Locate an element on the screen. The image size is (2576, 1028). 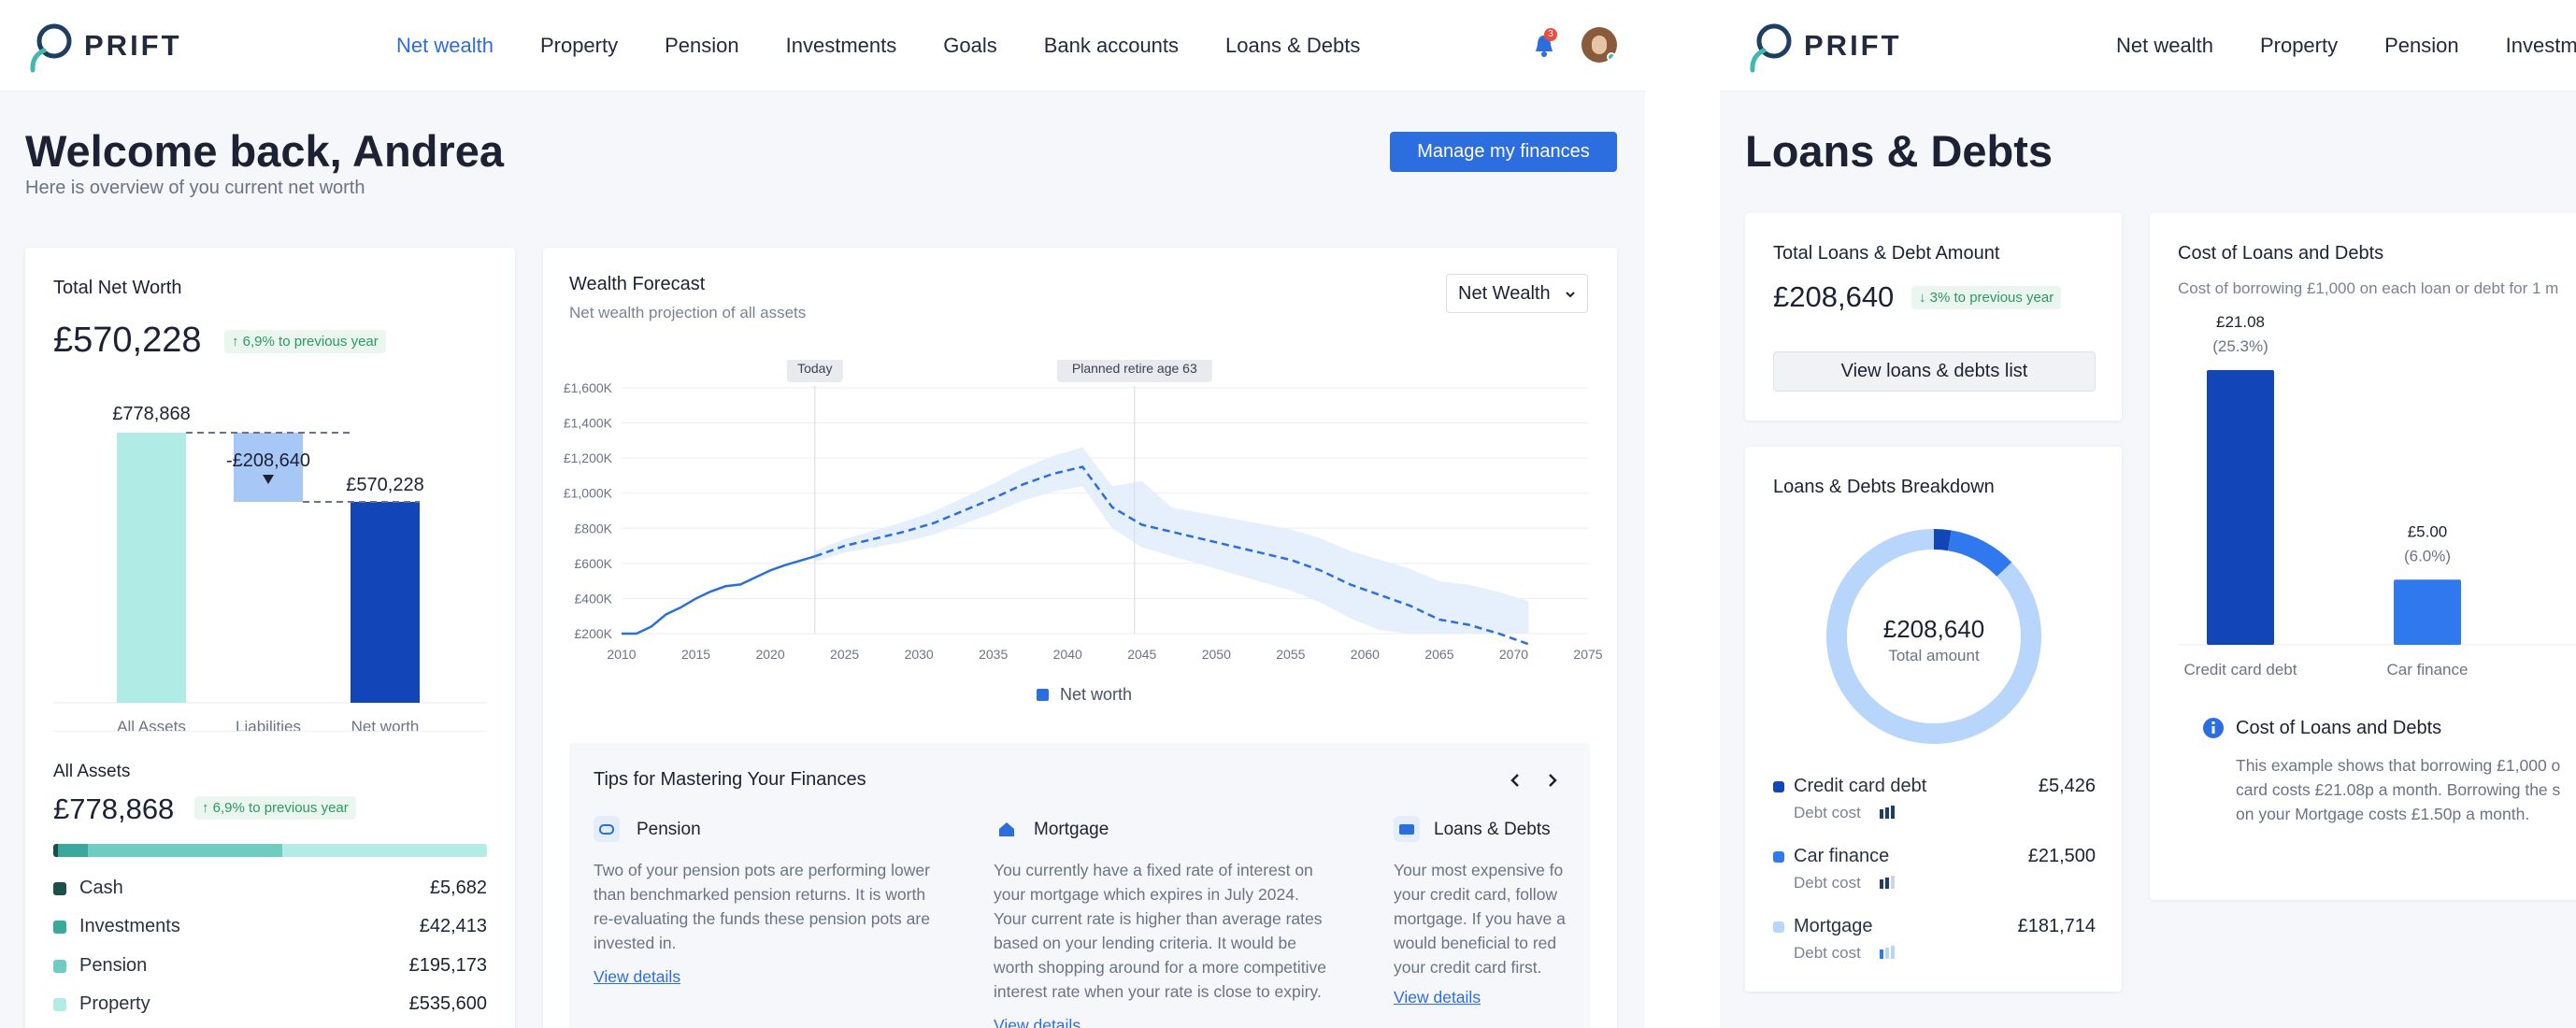
bar-net-worth is located at coordinates (385, 602).